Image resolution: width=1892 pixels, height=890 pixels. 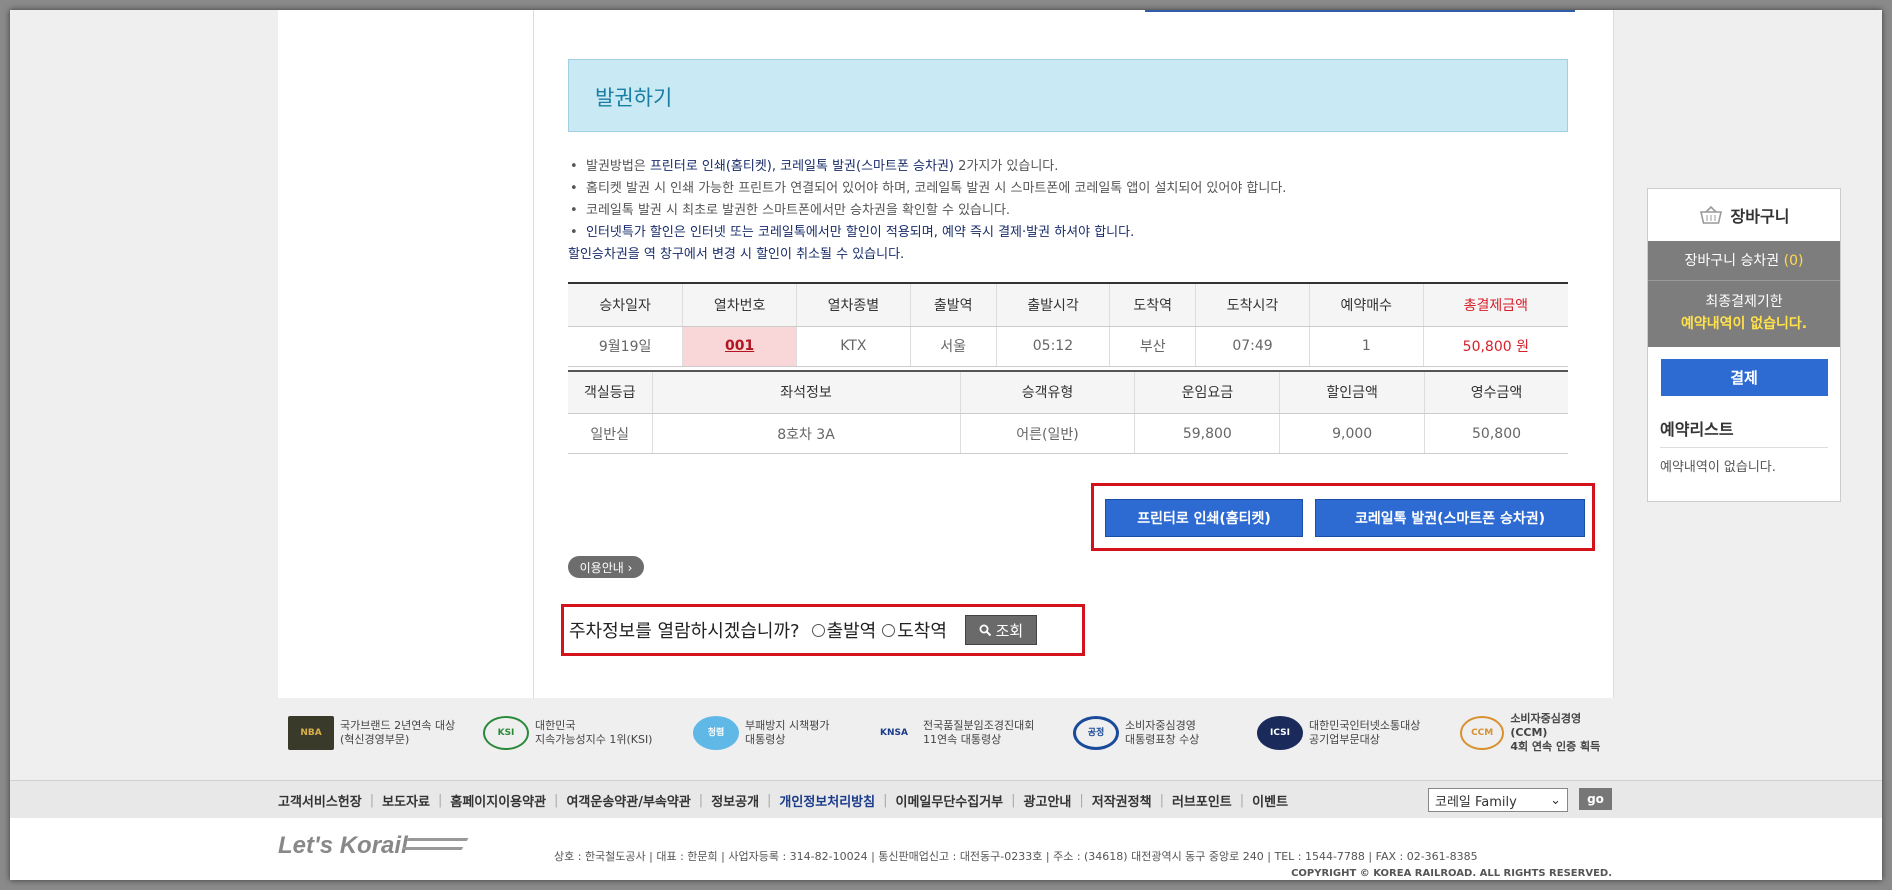 I want to click on print-home-ticket-button: 프린터로 인쇄(홈티켓), so click(x=1204, y=518).